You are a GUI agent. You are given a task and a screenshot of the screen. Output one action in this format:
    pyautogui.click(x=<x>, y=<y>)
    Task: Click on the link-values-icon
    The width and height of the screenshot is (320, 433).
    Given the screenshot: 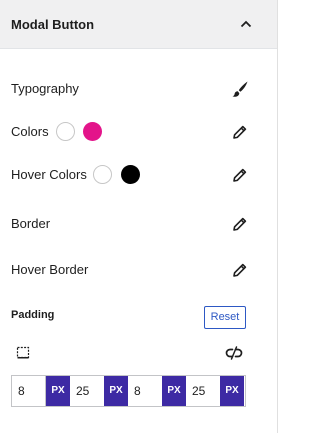 What is the action you would take?
    pyautogui.click(x=234, y=353)
    